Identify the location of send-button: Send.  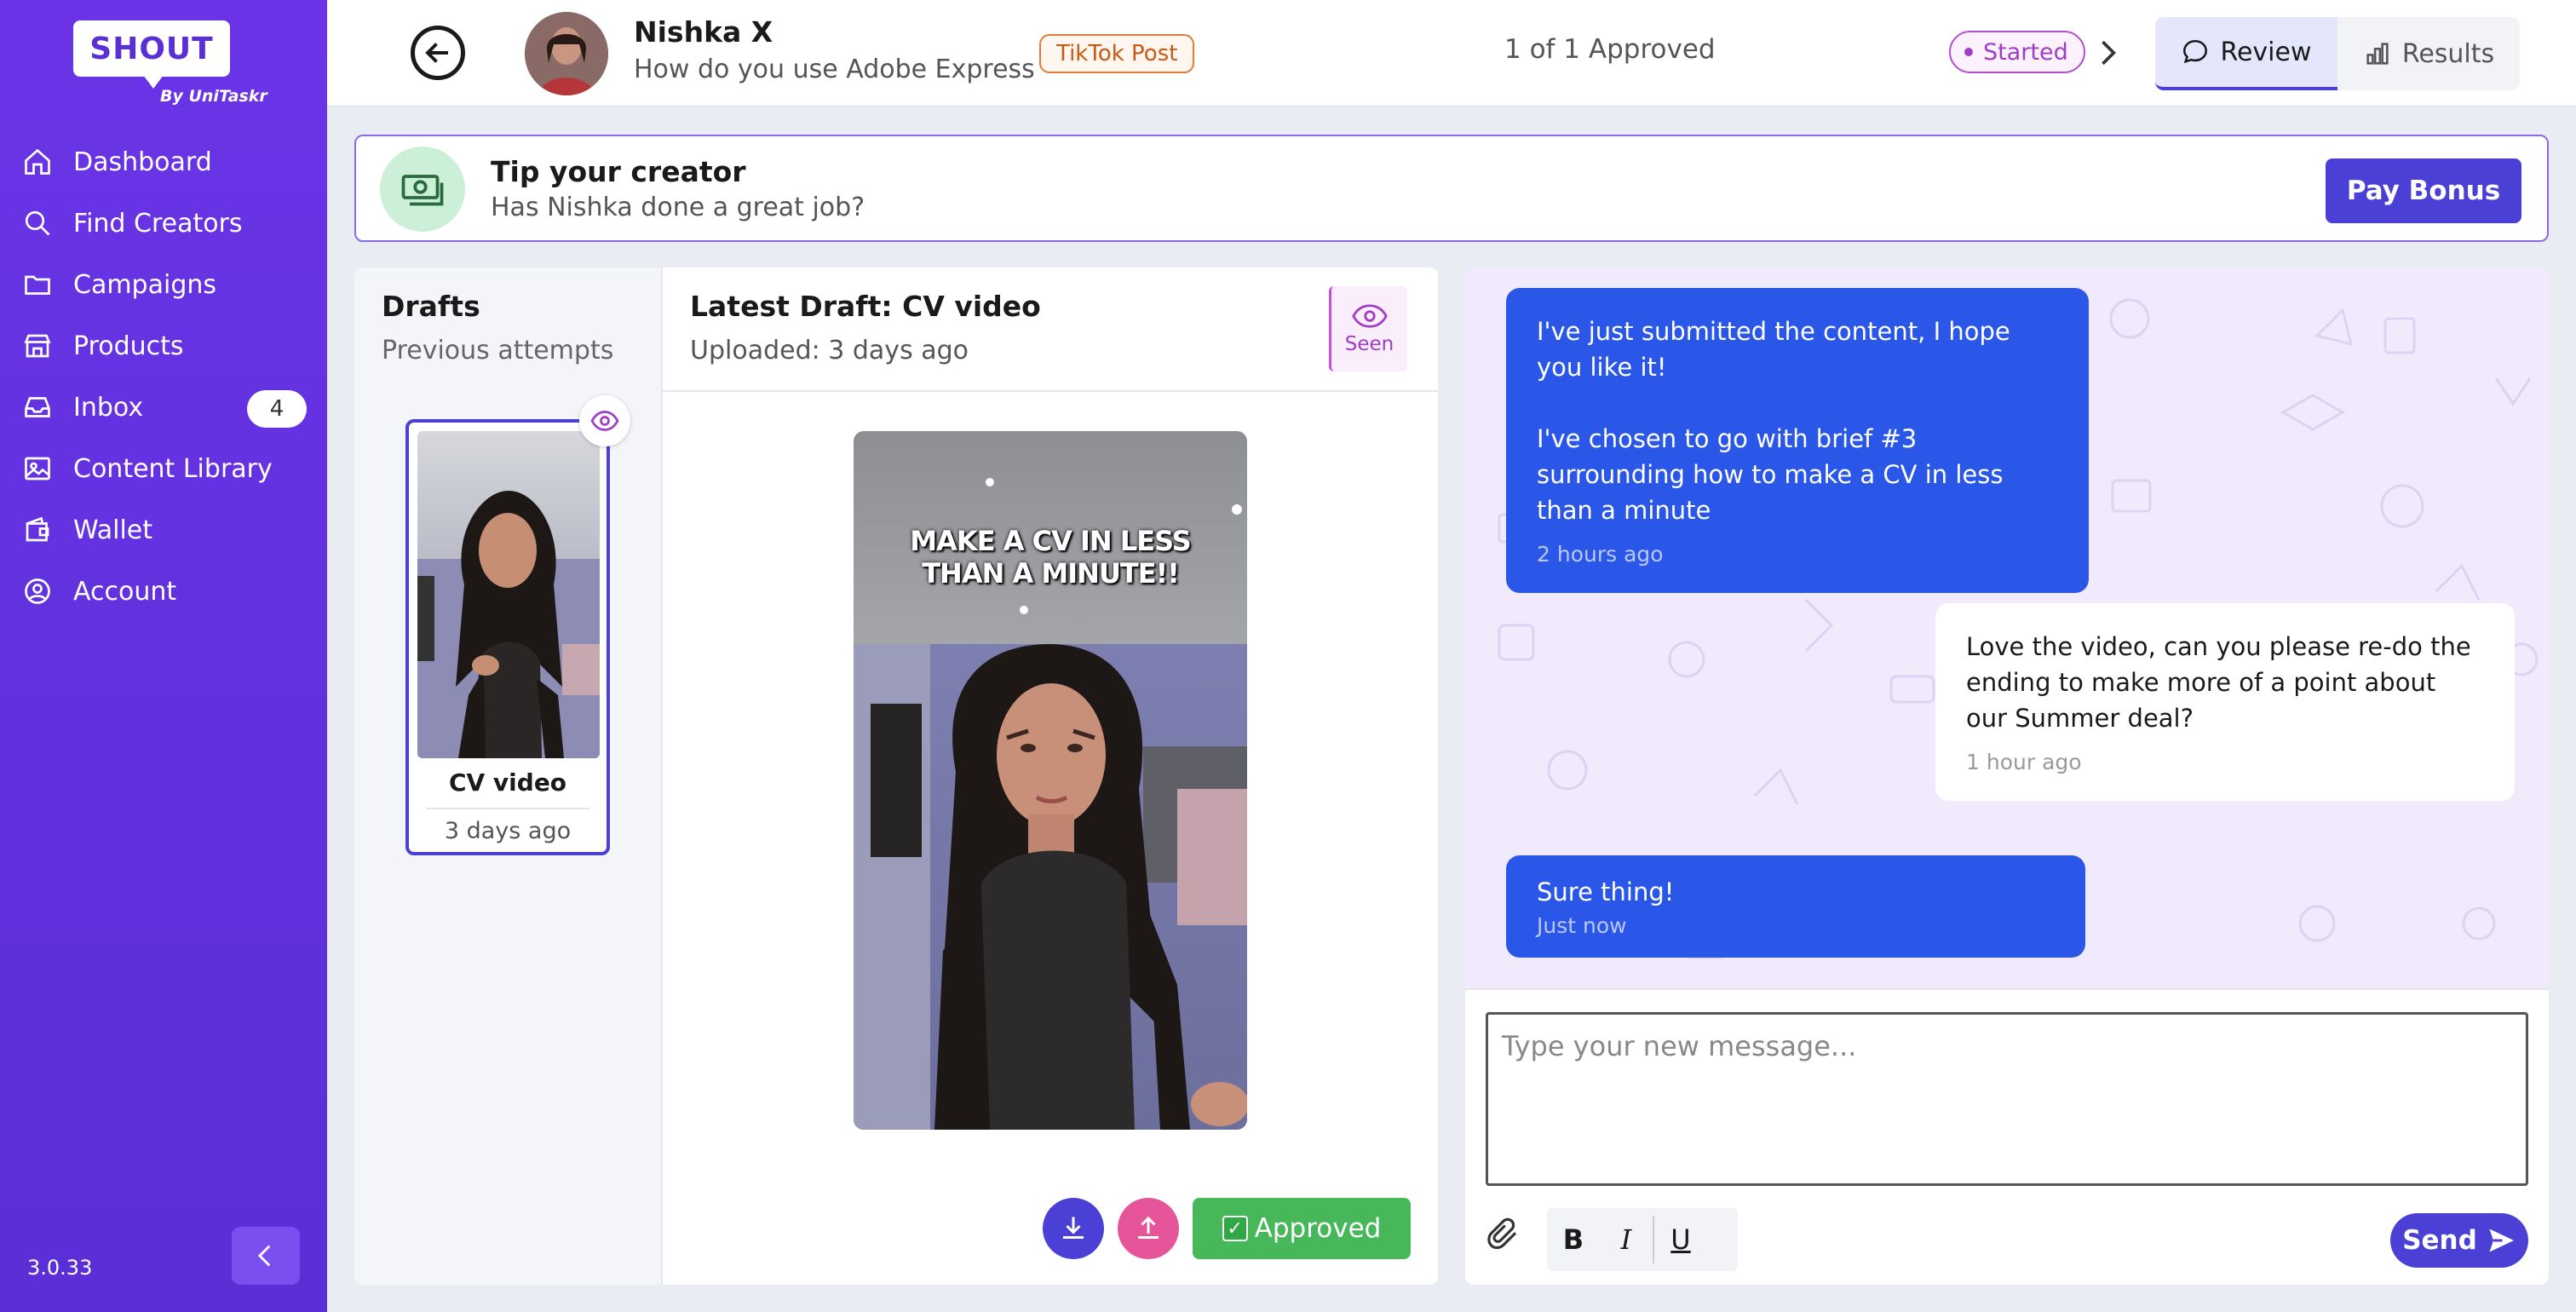
(2459, 1240).